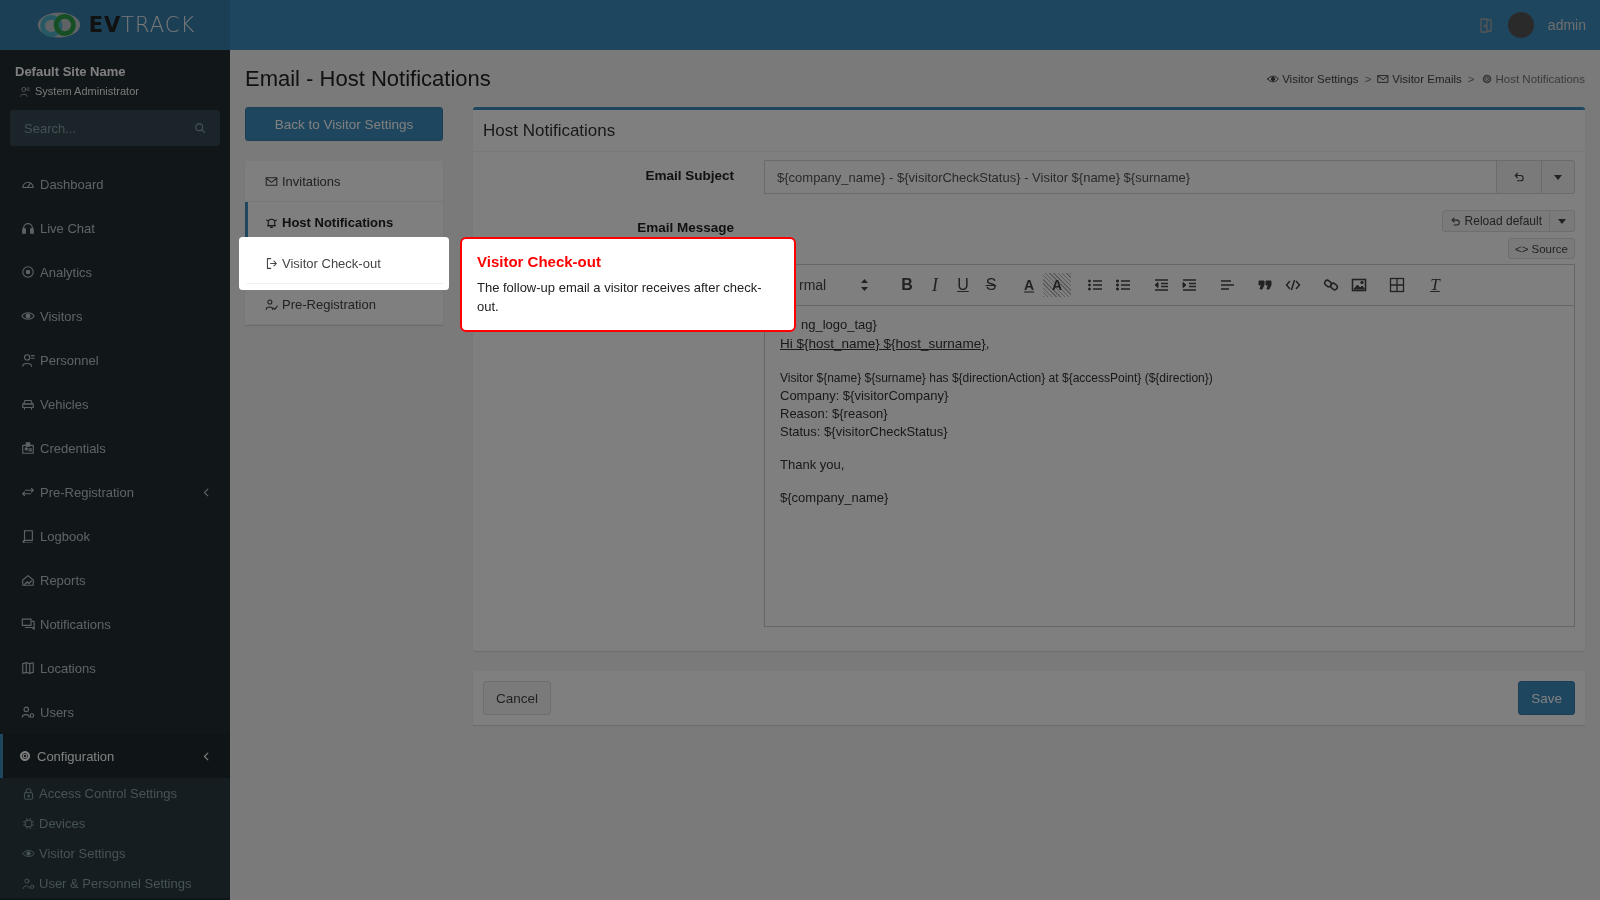  Describe the element at coordinates (963, 285) in the screenshot. I see `underline-button: U` at that location.